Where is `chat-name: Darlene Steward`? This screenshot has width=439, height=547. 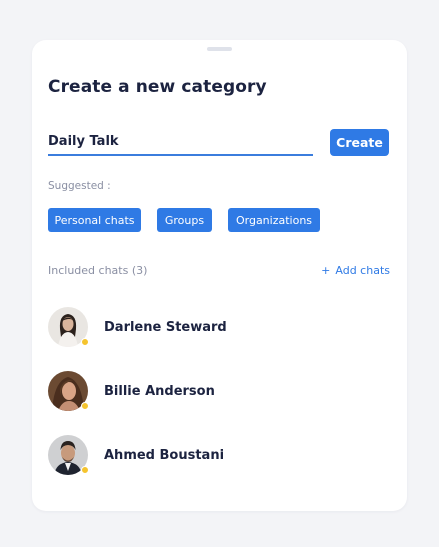 chat-name: Darlene Steward is located at coordinates (165, 327).